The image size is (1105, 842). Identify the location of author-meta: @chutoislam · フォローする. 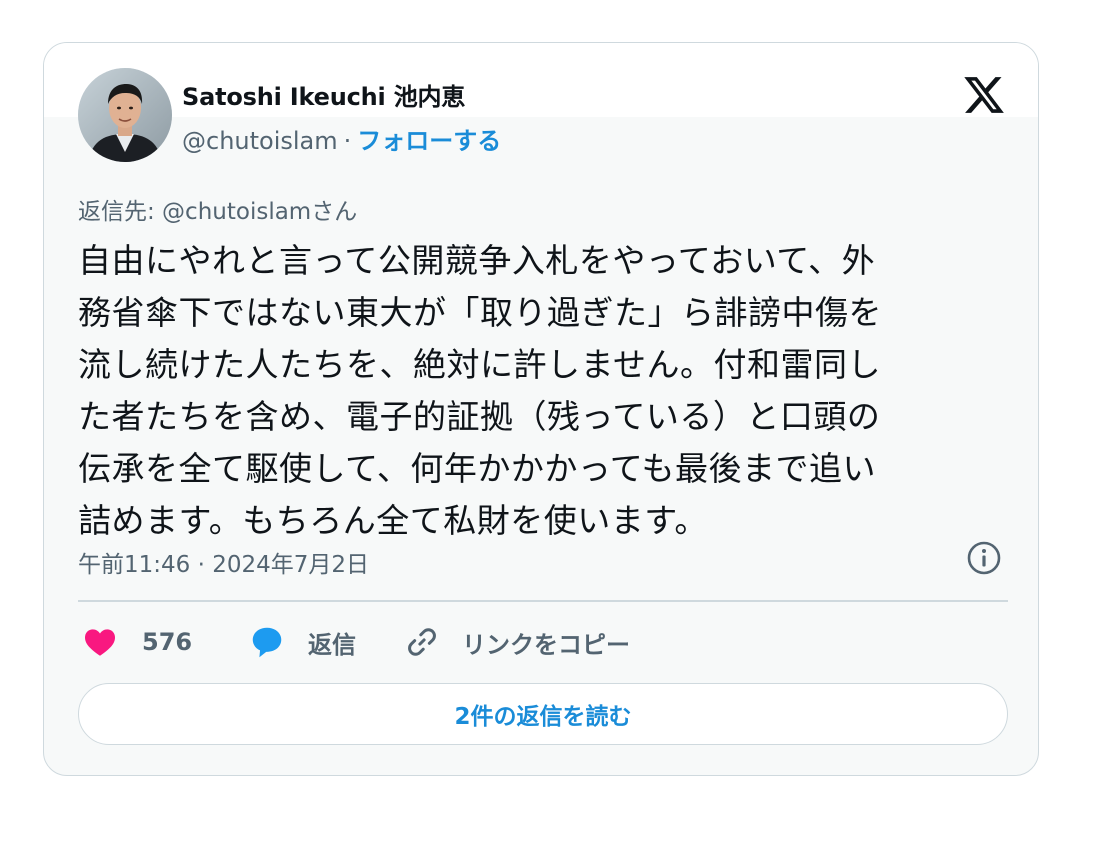
(341, 138).